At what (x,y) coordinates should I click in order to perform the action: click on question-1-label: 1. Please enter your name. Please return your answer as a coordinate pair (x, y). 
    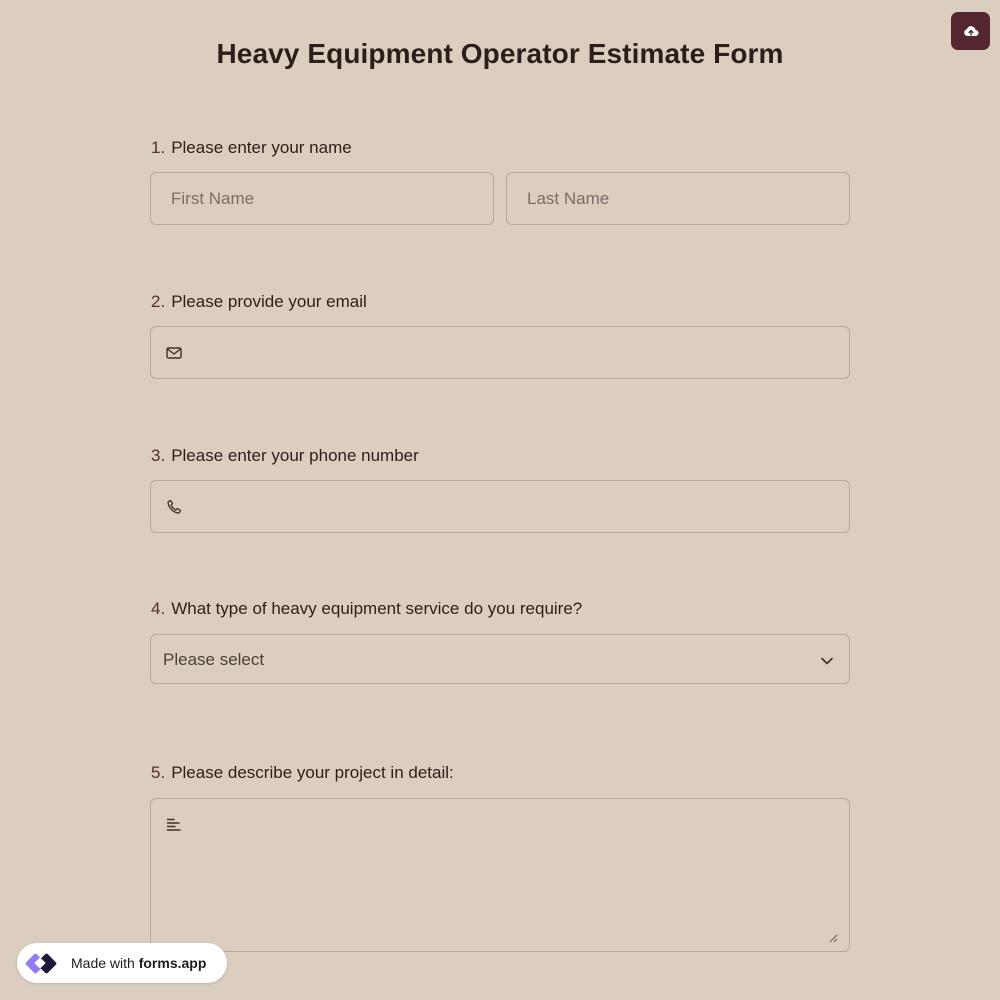
    Looking at the image, I should click on (251, 148).